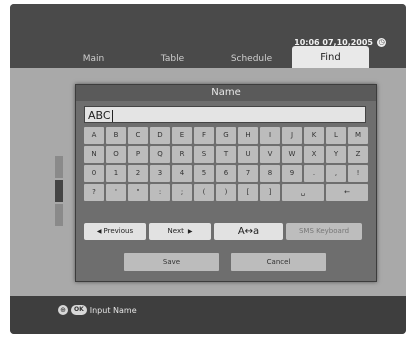 This screenshot has height=340, width=415. I want to click on cancel-button: Cancel, so click(278, 262).